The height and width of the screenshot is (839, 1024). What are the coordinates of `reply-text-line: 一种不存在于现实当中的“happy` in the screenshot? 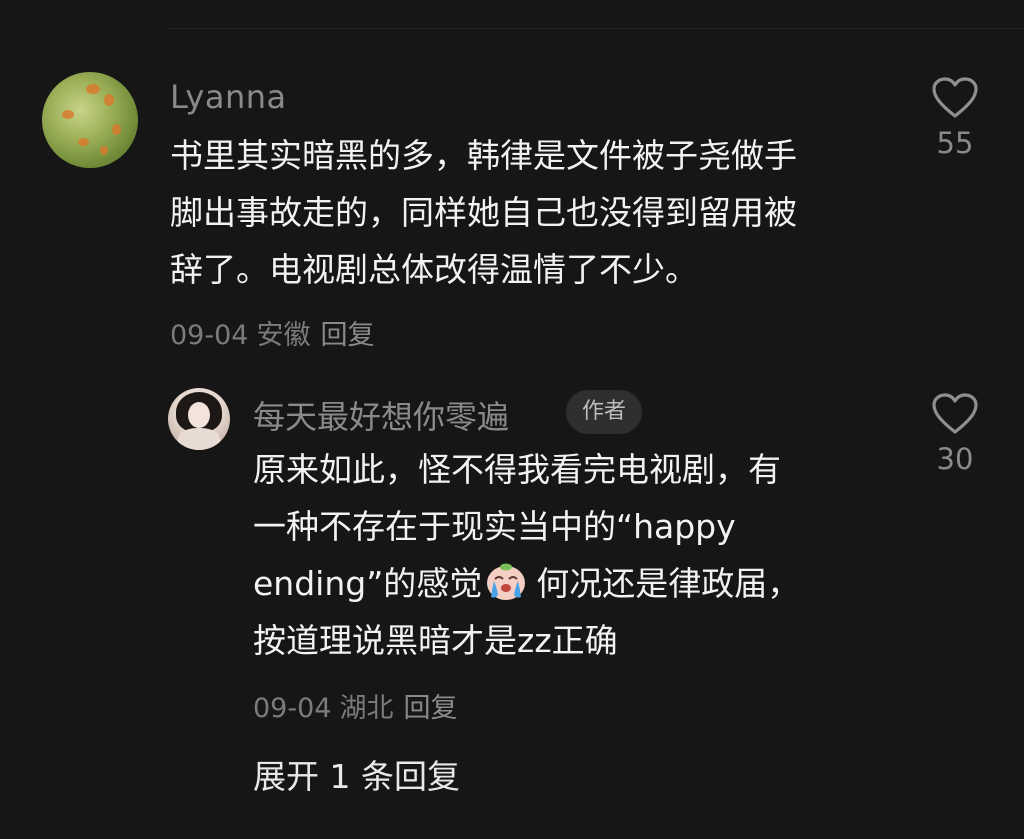 It's located at (494, 526).